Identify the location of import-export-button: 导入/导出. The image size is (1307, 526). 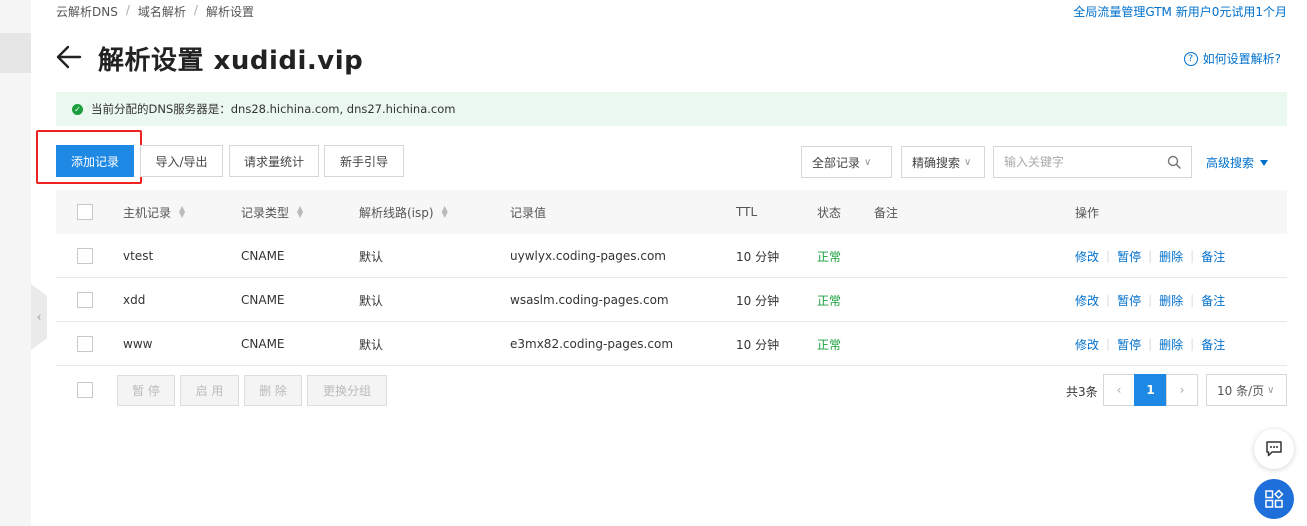
(181, 161).